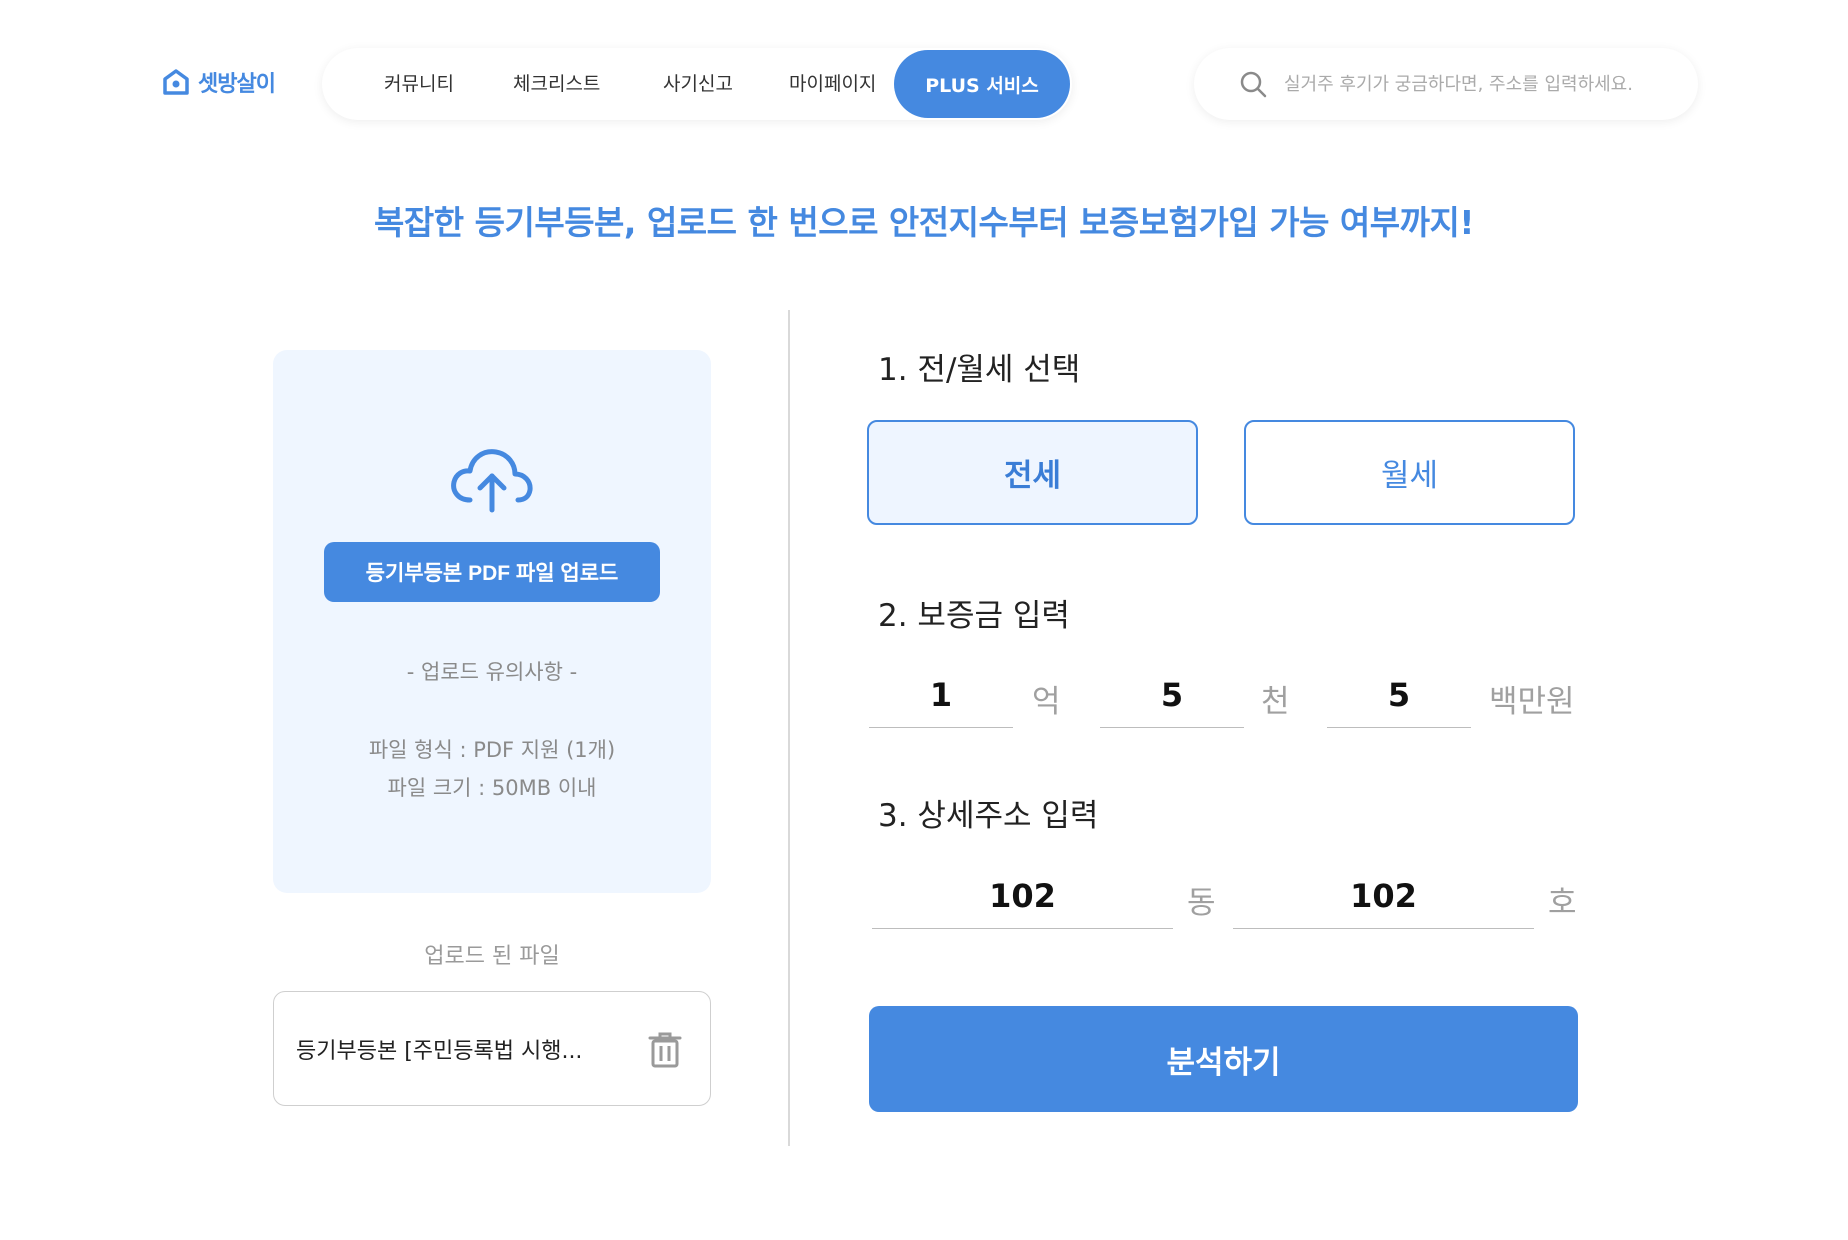 This screenshot has width=1848, height=1240. Describe the element at coordinates (492, 572) in the screenshot. I see `upload-pdf-button: 등기부등본 PDF 파일 업로드` at that location.